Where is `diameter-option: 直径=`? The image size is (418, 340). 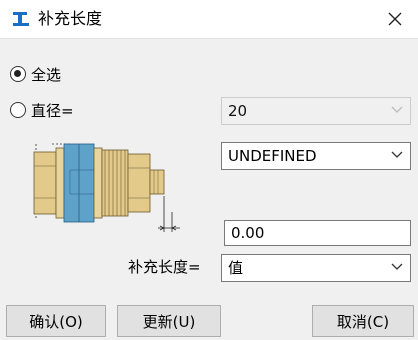 diameter-option: 直径= is located at coordinates (42, 110).